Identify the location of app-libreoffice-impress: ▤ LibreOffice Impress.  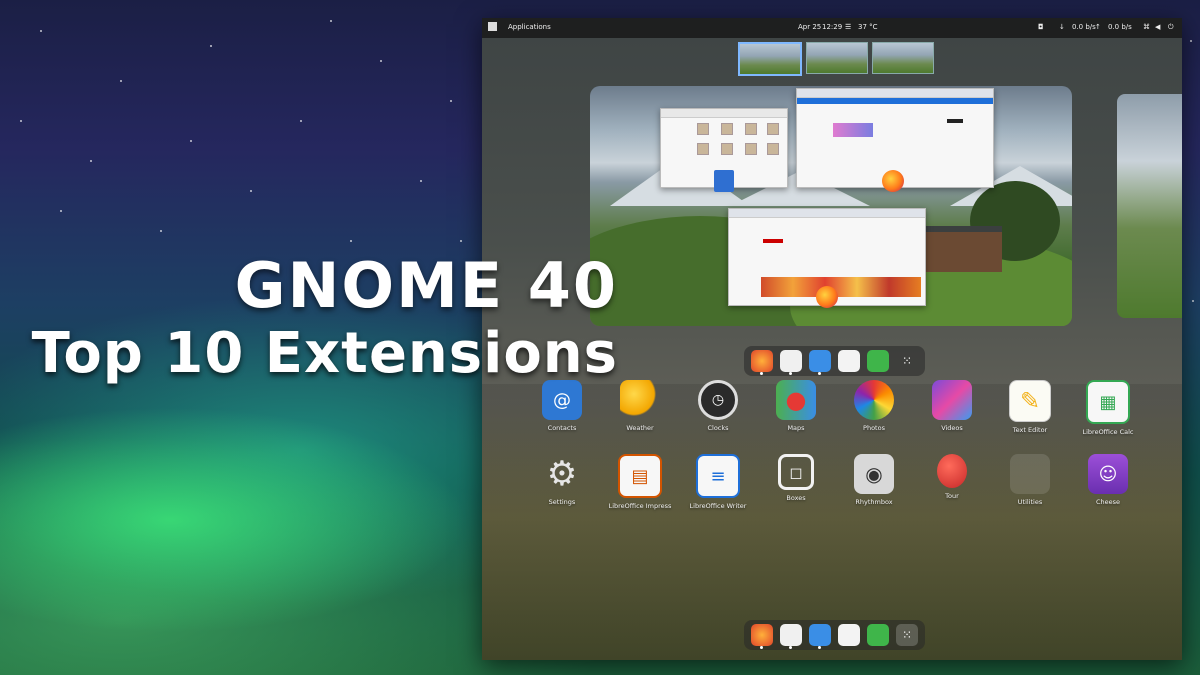
(640, 482).